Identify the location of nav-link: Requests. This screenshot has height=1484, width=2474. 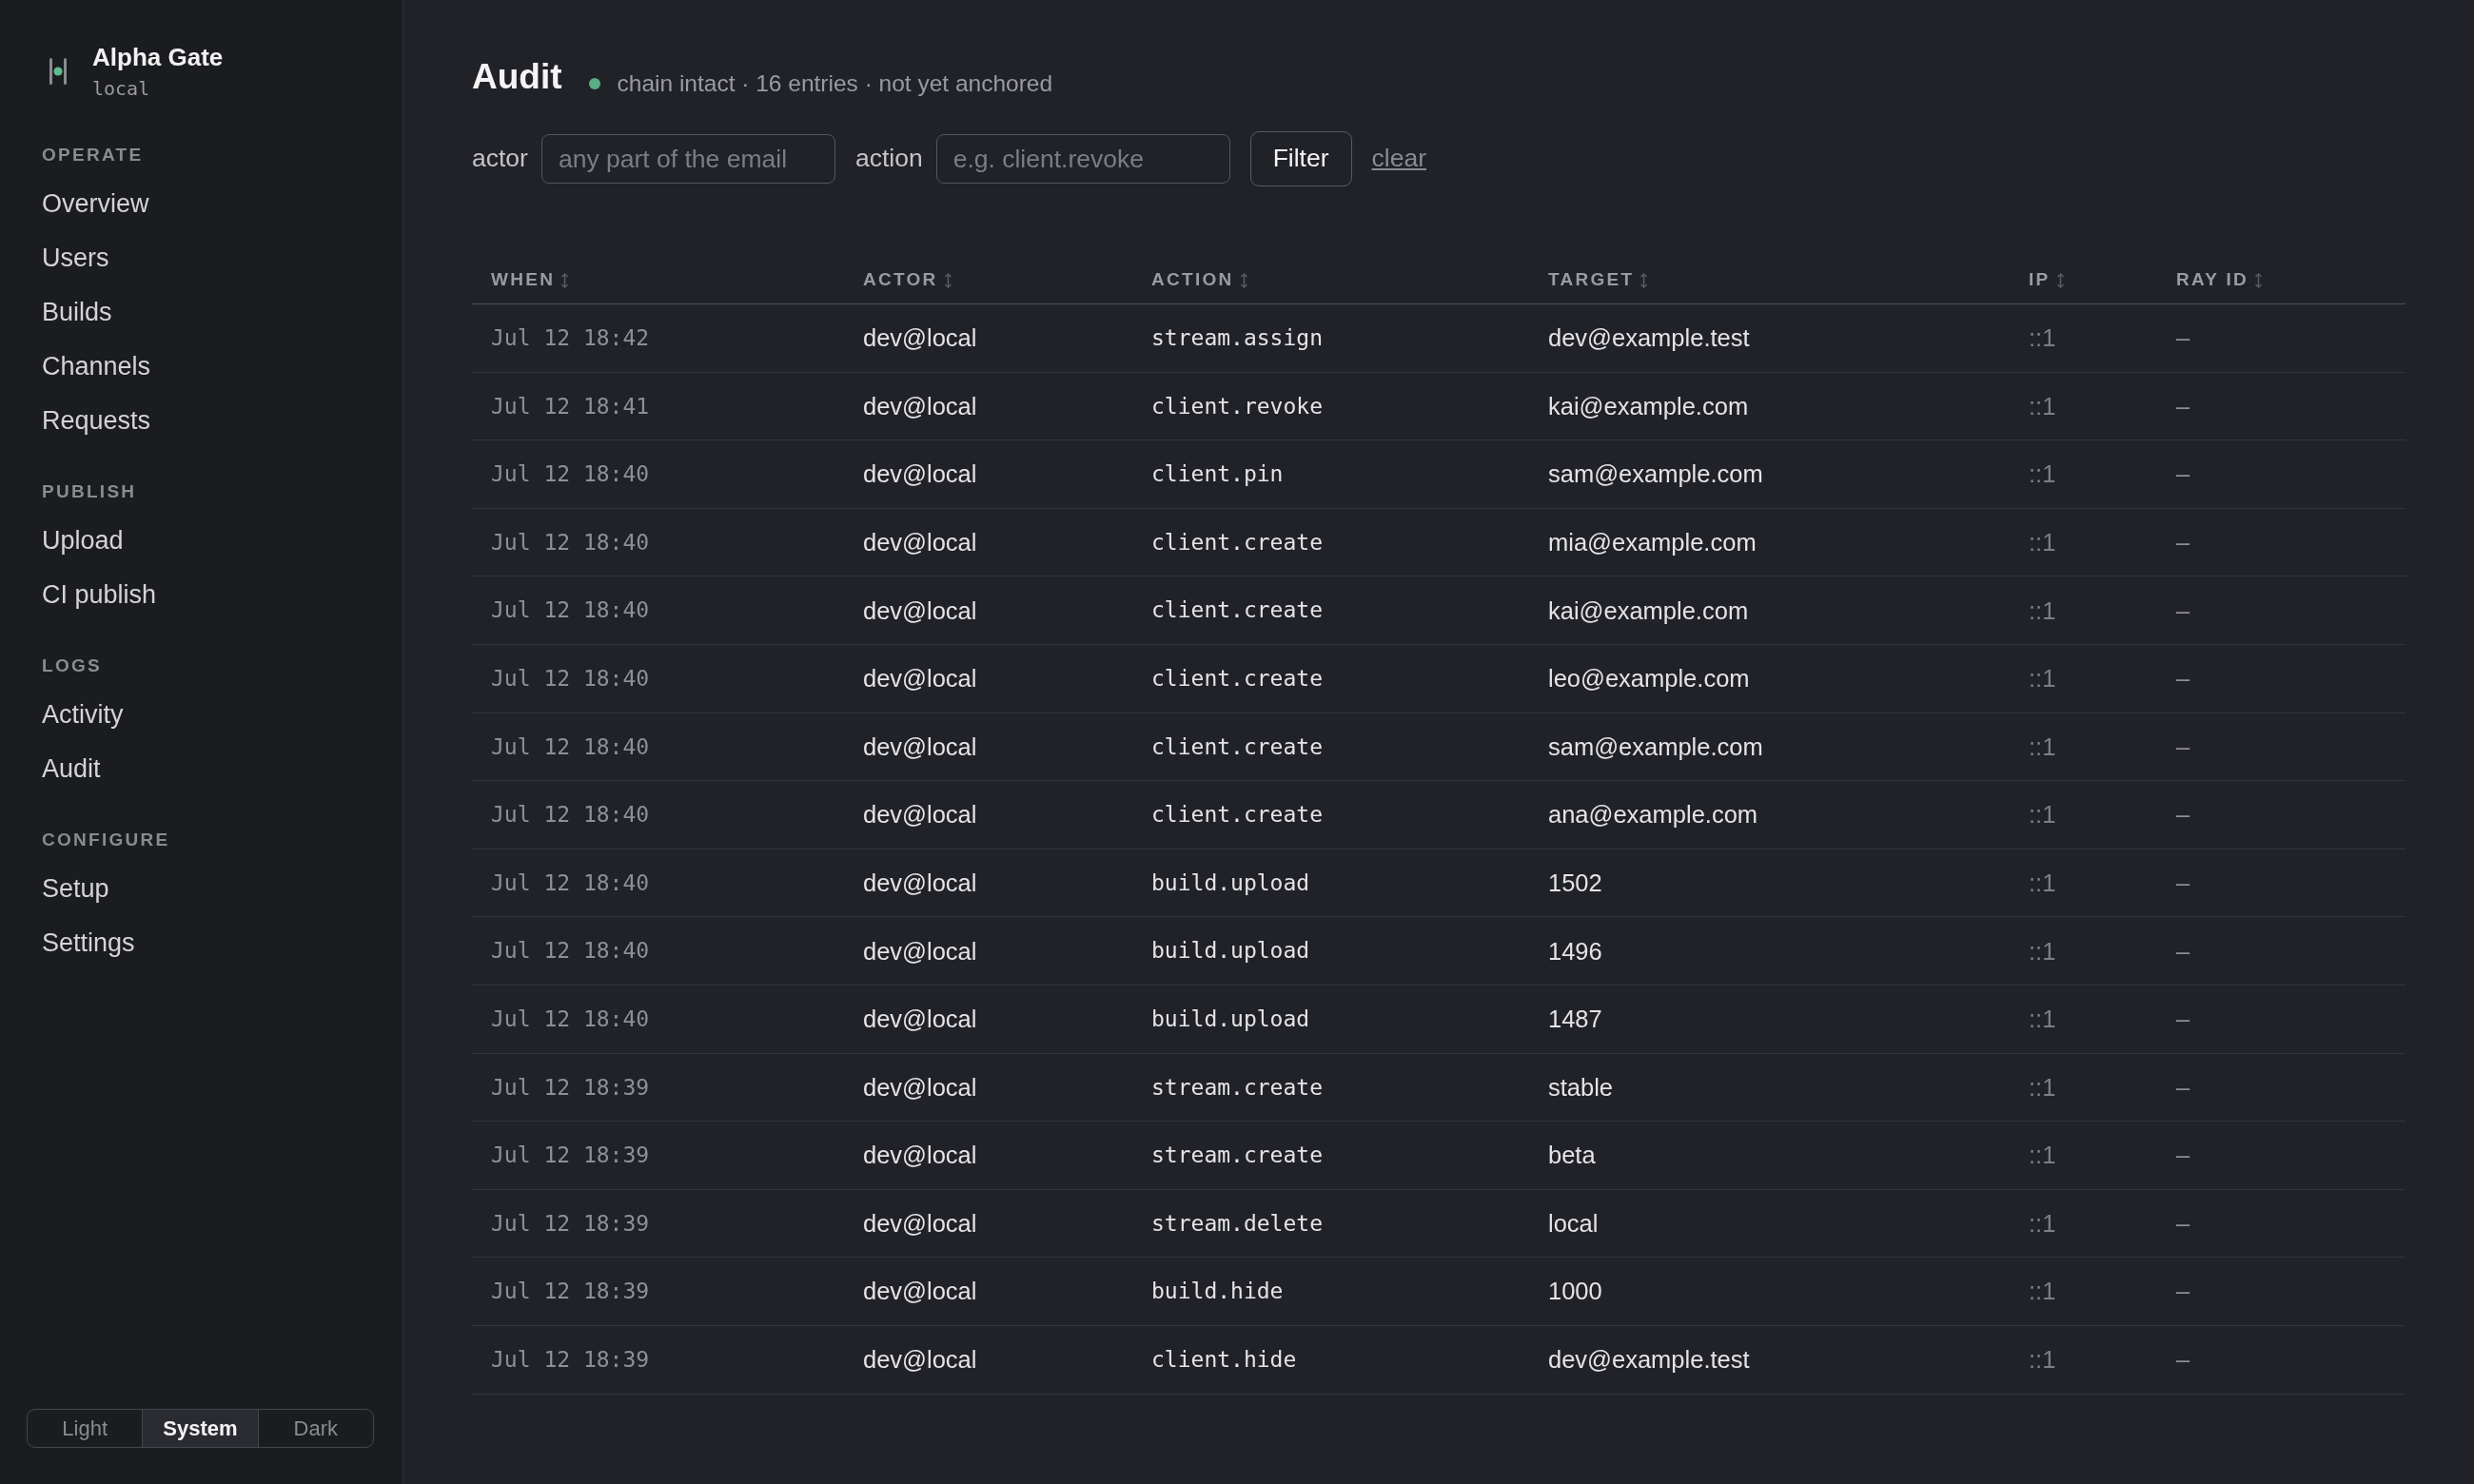
(97, 420).